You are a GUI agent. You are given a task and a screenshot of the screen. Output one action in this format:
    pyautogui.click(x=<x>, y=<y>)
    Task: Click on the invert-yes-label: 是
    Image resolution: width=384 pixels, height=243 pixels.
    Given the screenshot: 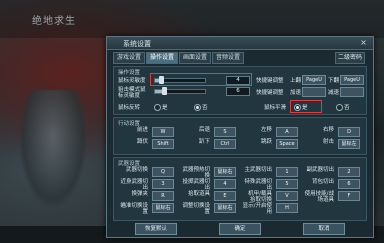 What is the action you would take?
    pyautogui.click(x=165, y=108)
    